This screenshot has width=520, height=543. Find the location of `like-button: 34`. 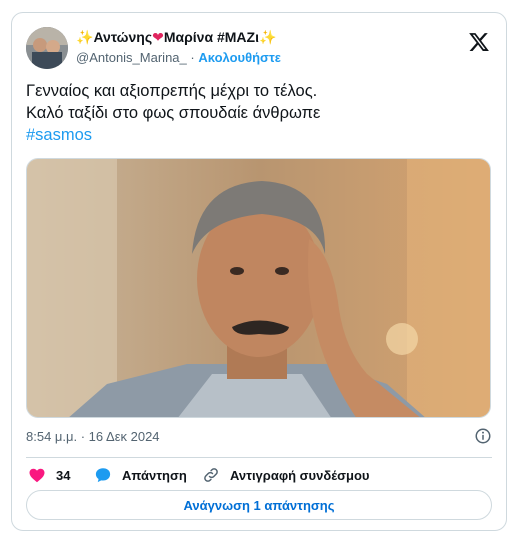

like-button: 34 is located at coordinates (49, 475).